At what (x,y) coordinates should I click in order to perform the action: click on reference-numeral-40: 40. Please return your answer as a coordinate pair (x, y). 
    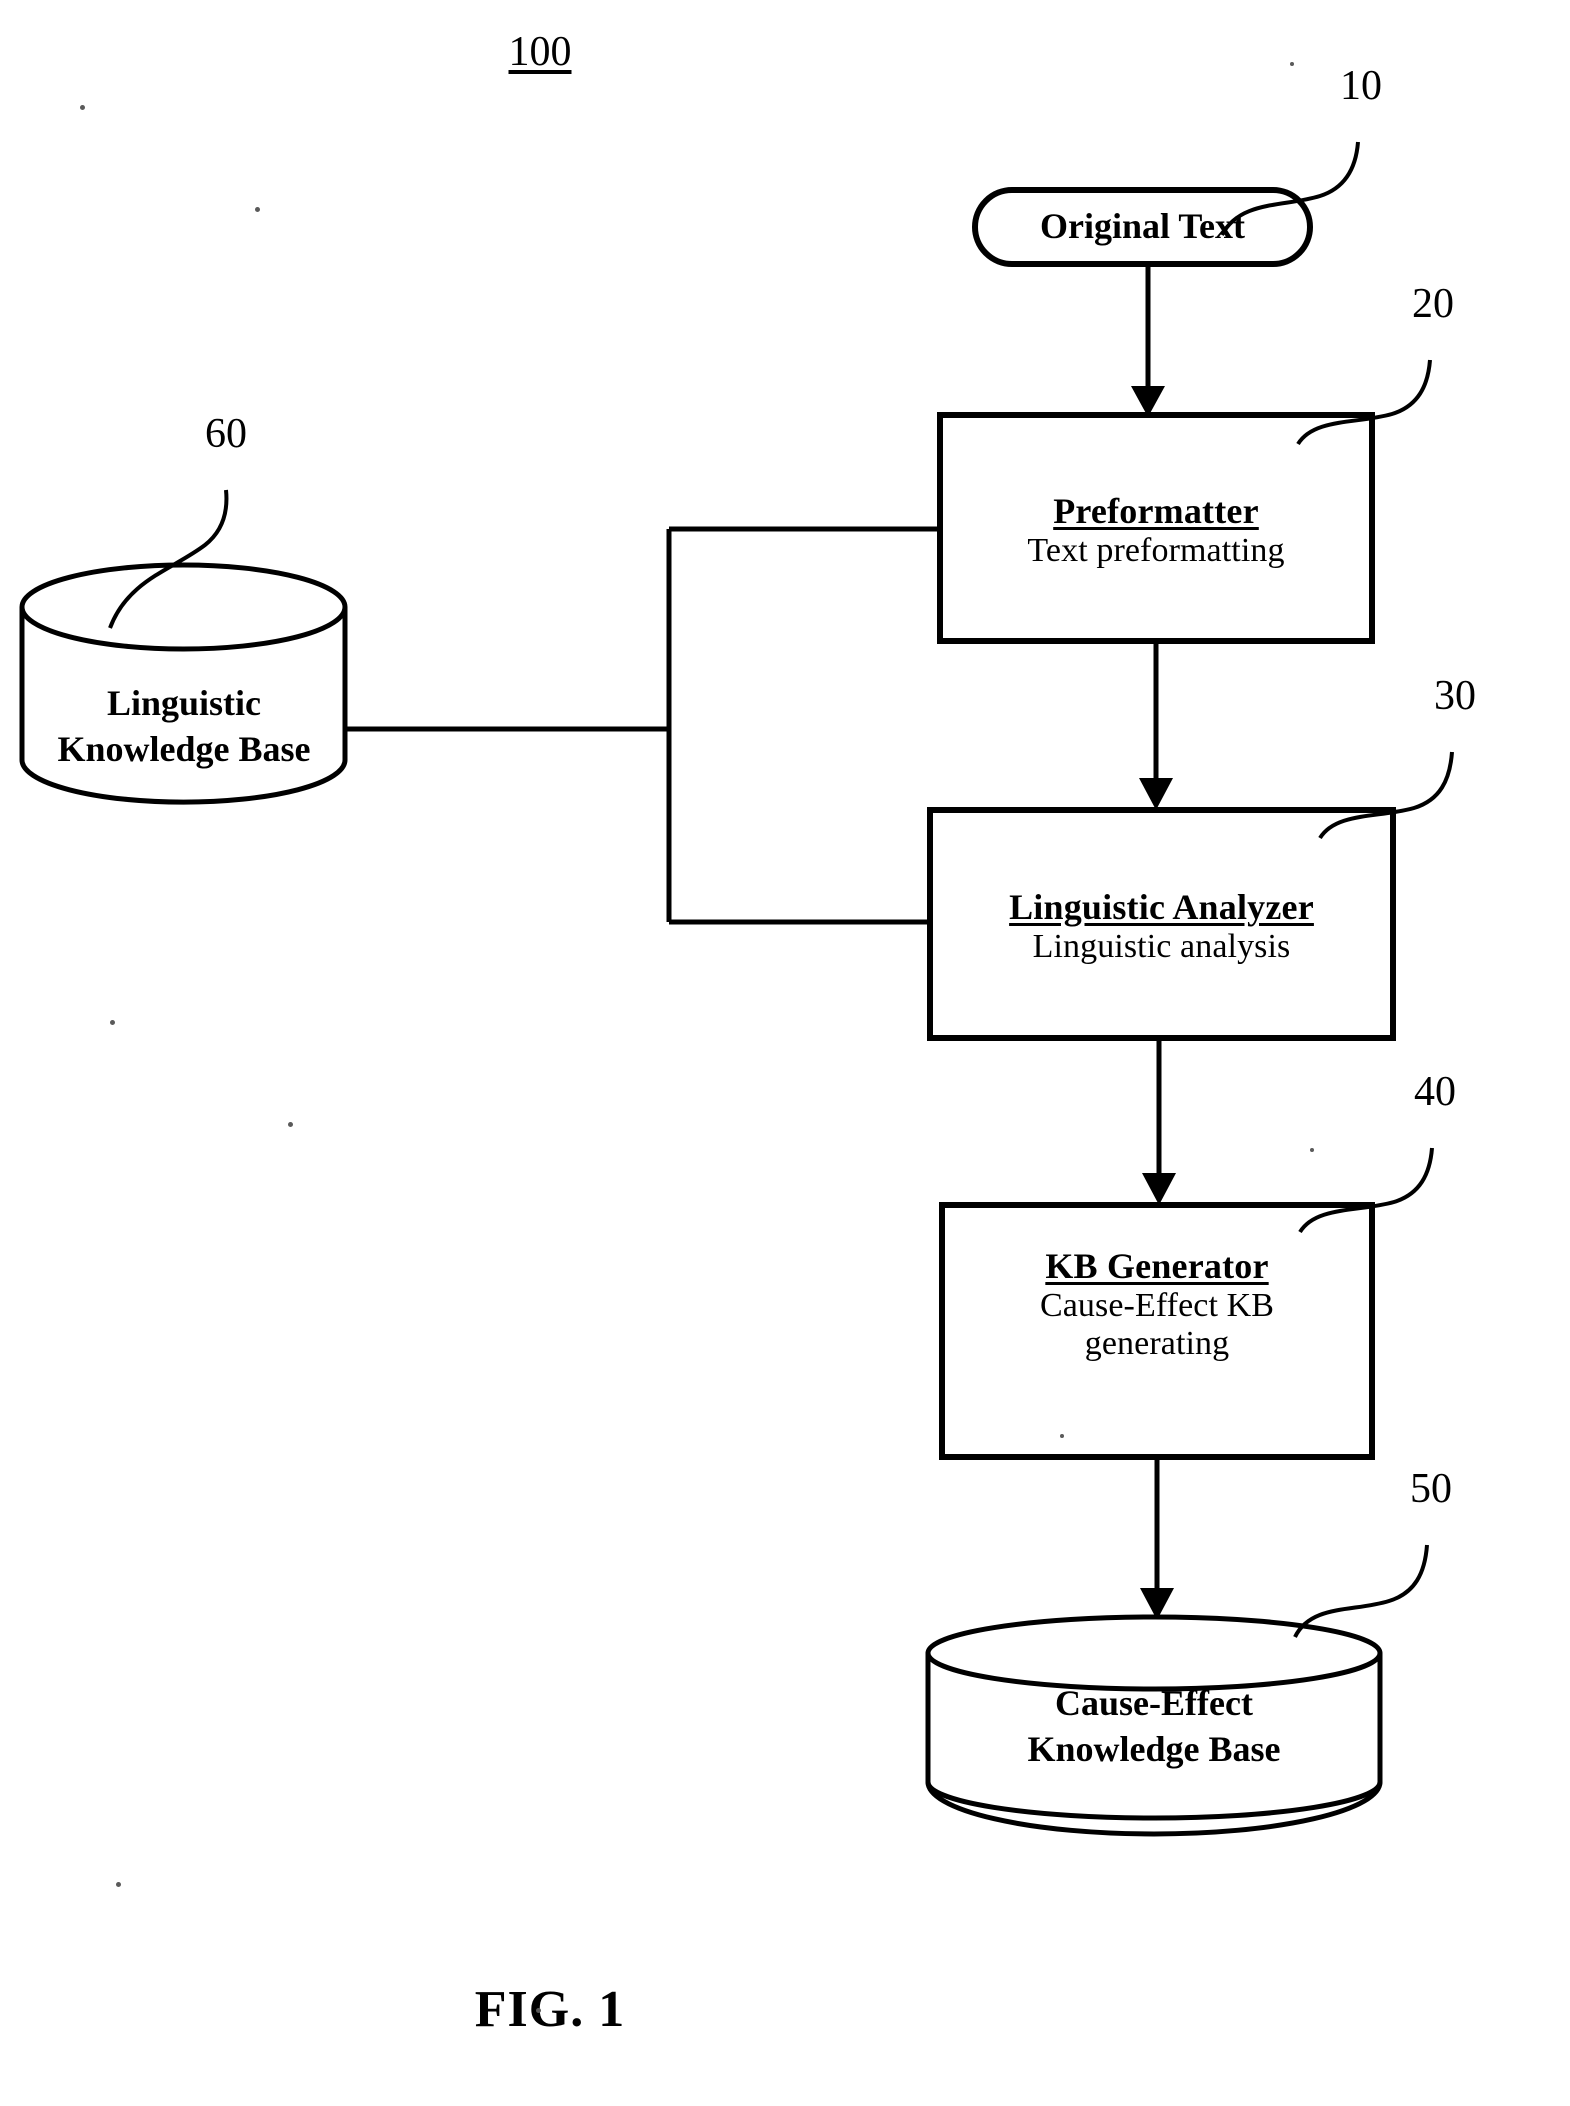
    Looking at the image, I should click on (1435, 1092).